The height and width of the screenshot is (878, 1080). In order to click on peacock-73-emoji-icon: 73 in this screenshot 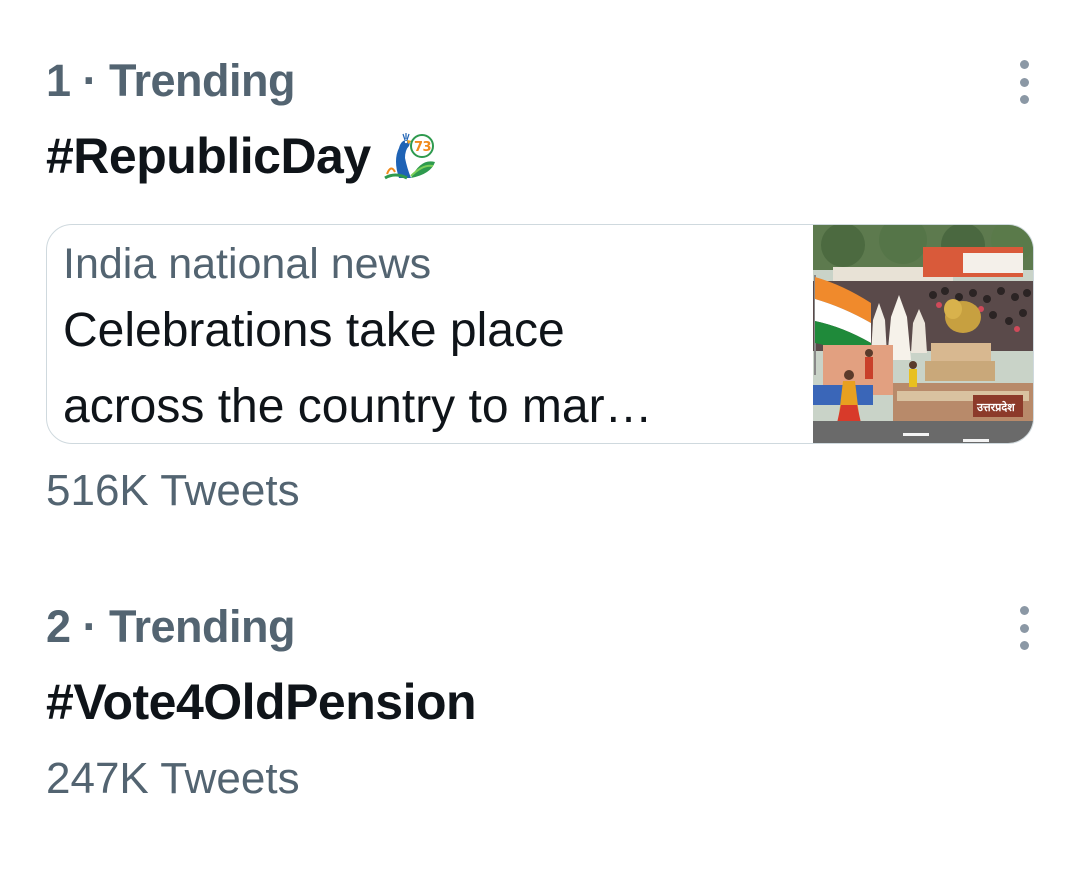, I will do `click(409, 156)`.